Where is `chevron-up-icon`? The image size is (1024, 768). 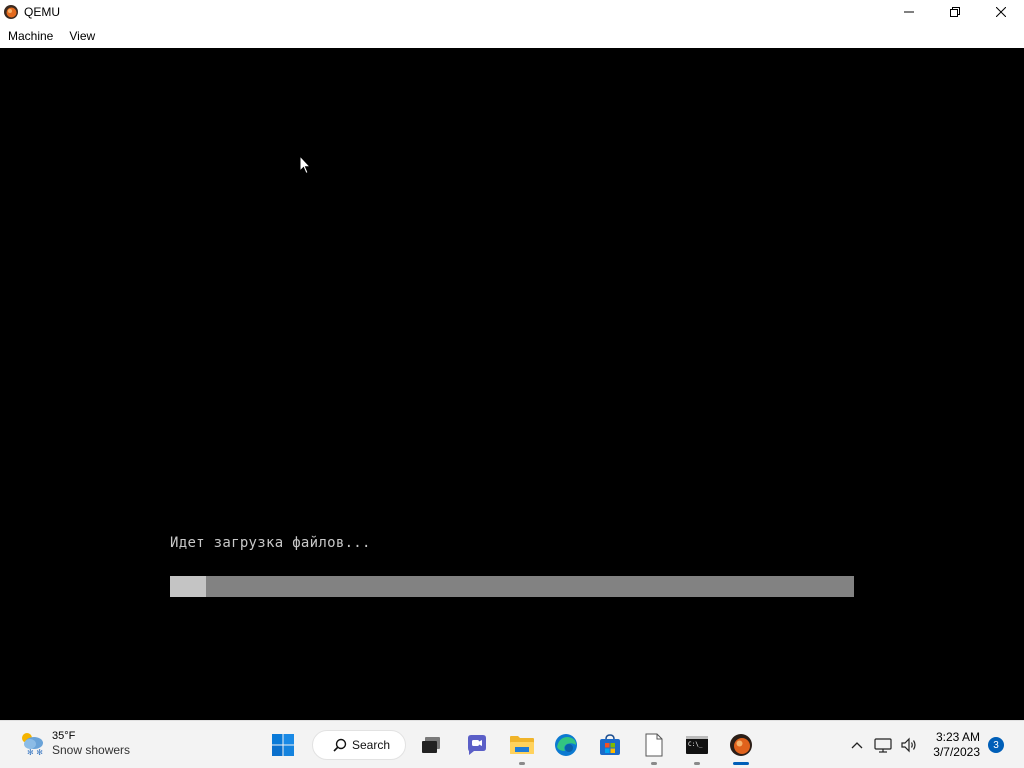 chevron-up-icon is located at coordinates (857, 745).